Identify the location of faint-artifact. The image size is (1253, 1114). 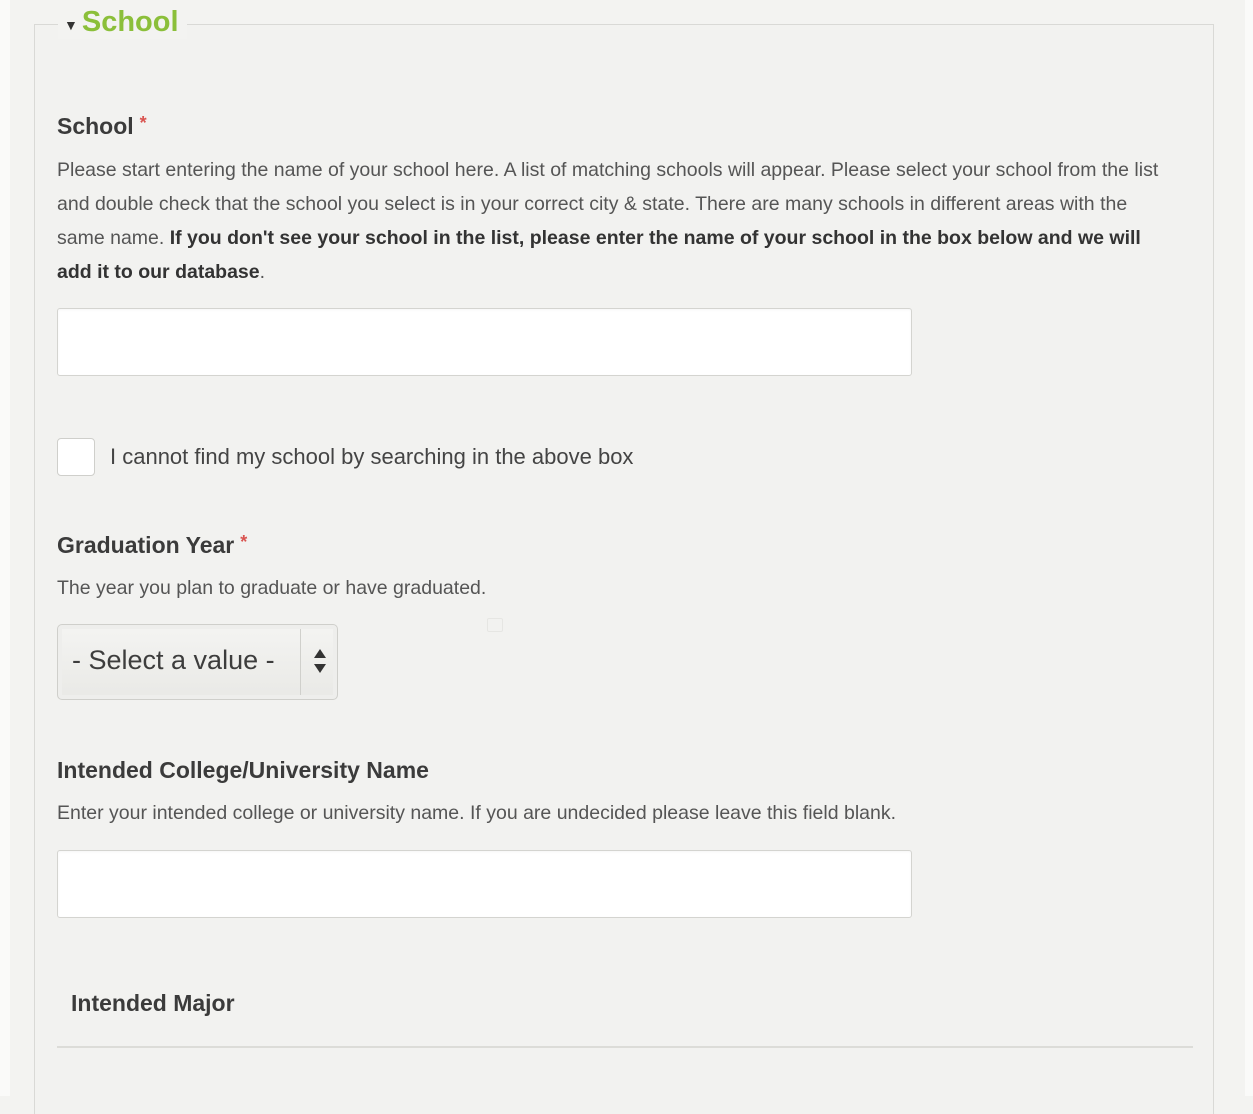
(495, 625).